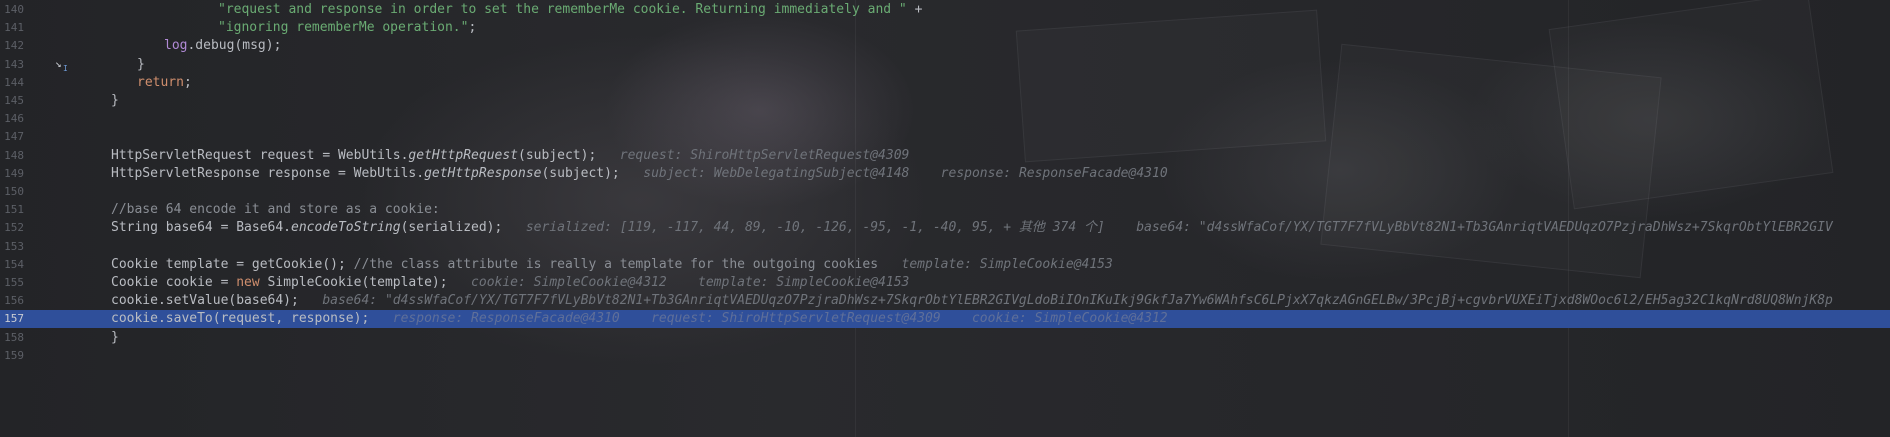  I want to click on code-token: .debug(msg);, so click(234, 46).